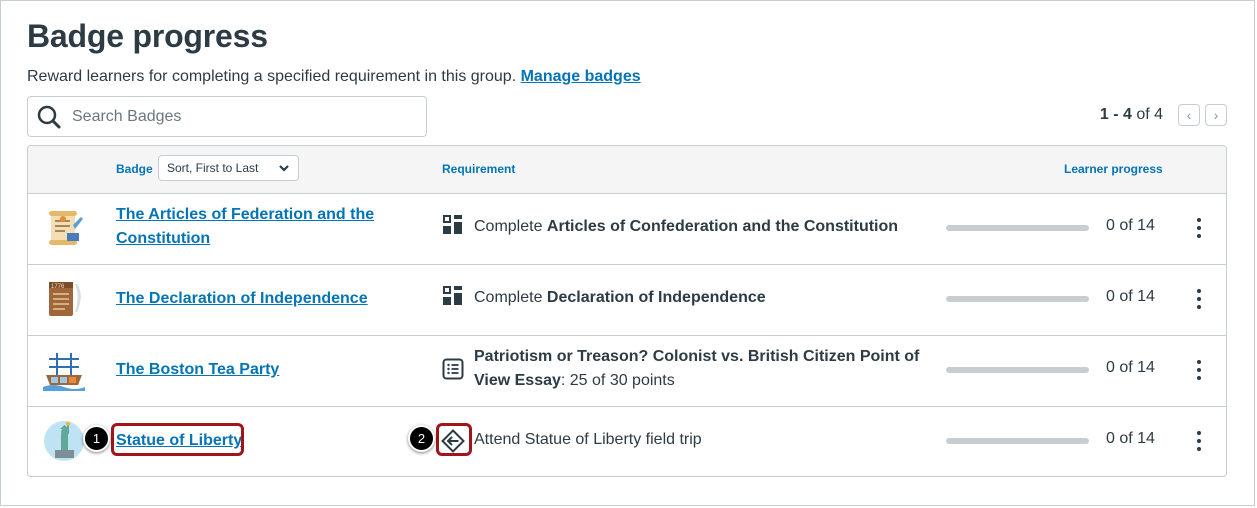 Image resolution: width=1257 pixels, height=508 pixels. I want to click on next-page-button: ›, so click(1216, 115).